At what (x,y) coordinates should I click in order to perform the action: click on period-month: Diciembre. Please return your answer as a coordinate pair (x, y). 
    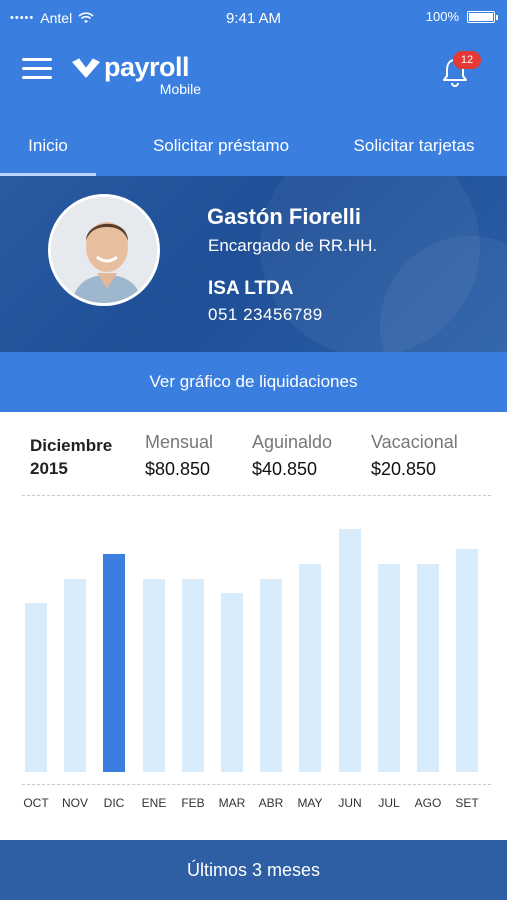
    Looking at the image, I should click on (71, 445).